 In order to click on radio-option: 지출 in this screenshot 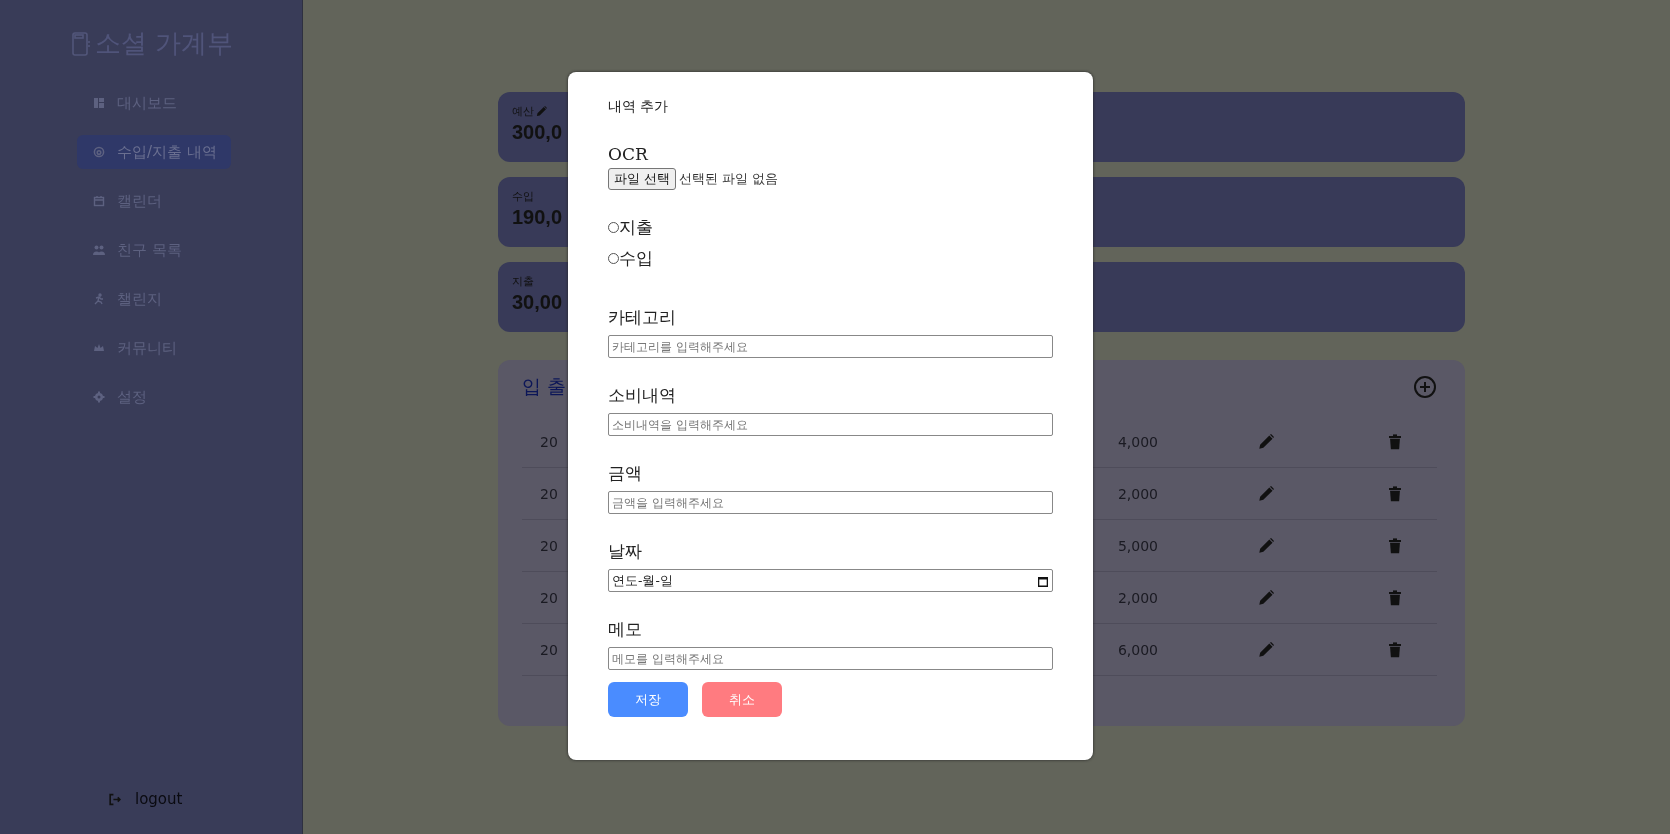, I will do `click(630, 227)`.